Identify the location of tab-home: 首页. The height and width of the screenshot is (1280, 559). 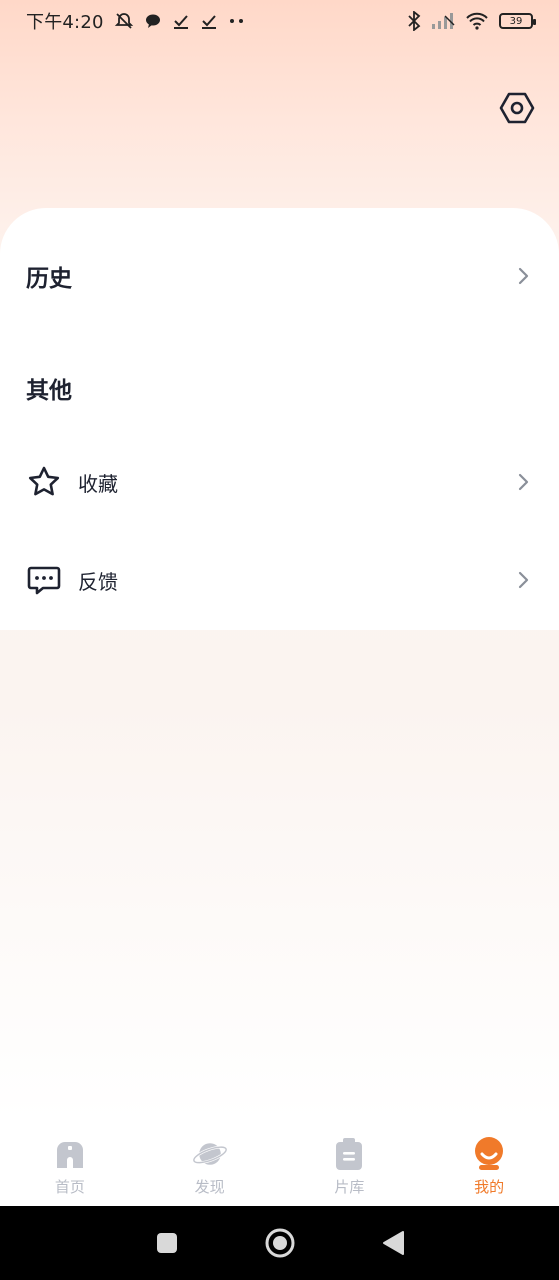
(70, 1162).